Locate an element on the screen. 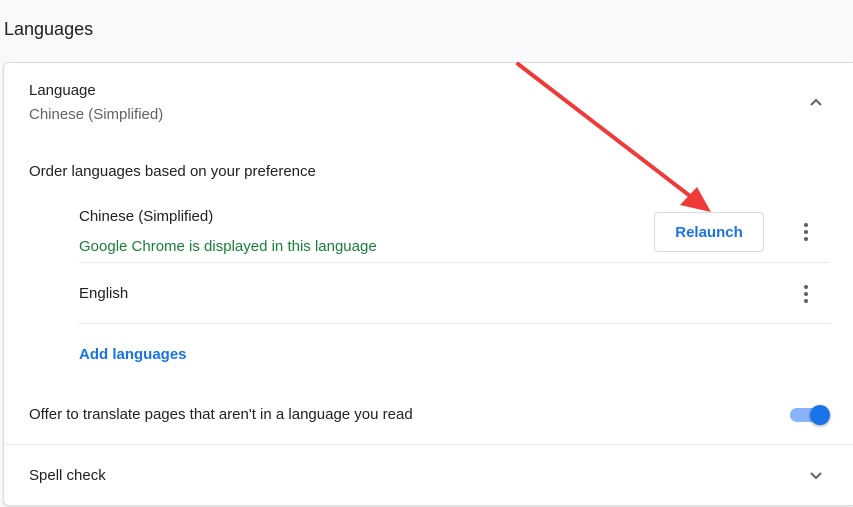 This screenshot has width=853, height=507. chevron-down-icon is located at coordinates (816, 476).